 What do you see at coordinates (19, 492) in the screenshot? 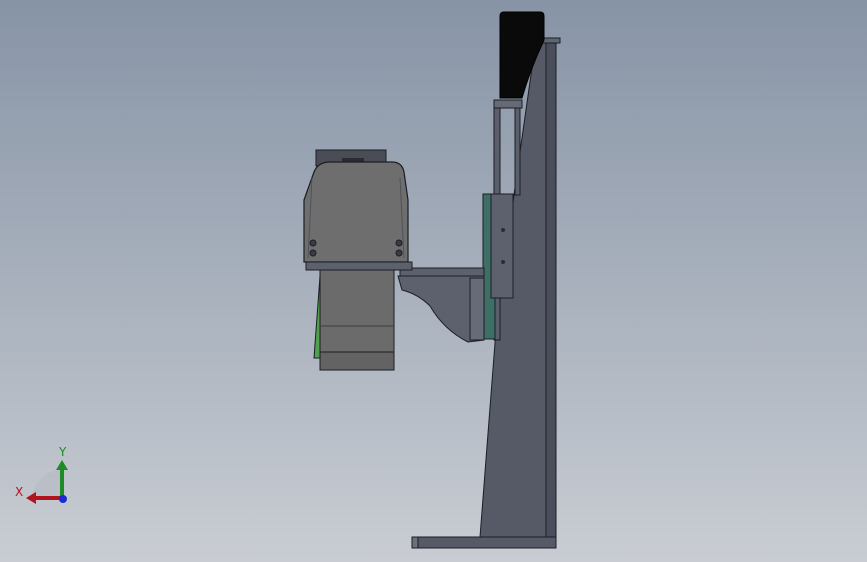
I see `x-axis-label: X` at bounding box center [19, 492].